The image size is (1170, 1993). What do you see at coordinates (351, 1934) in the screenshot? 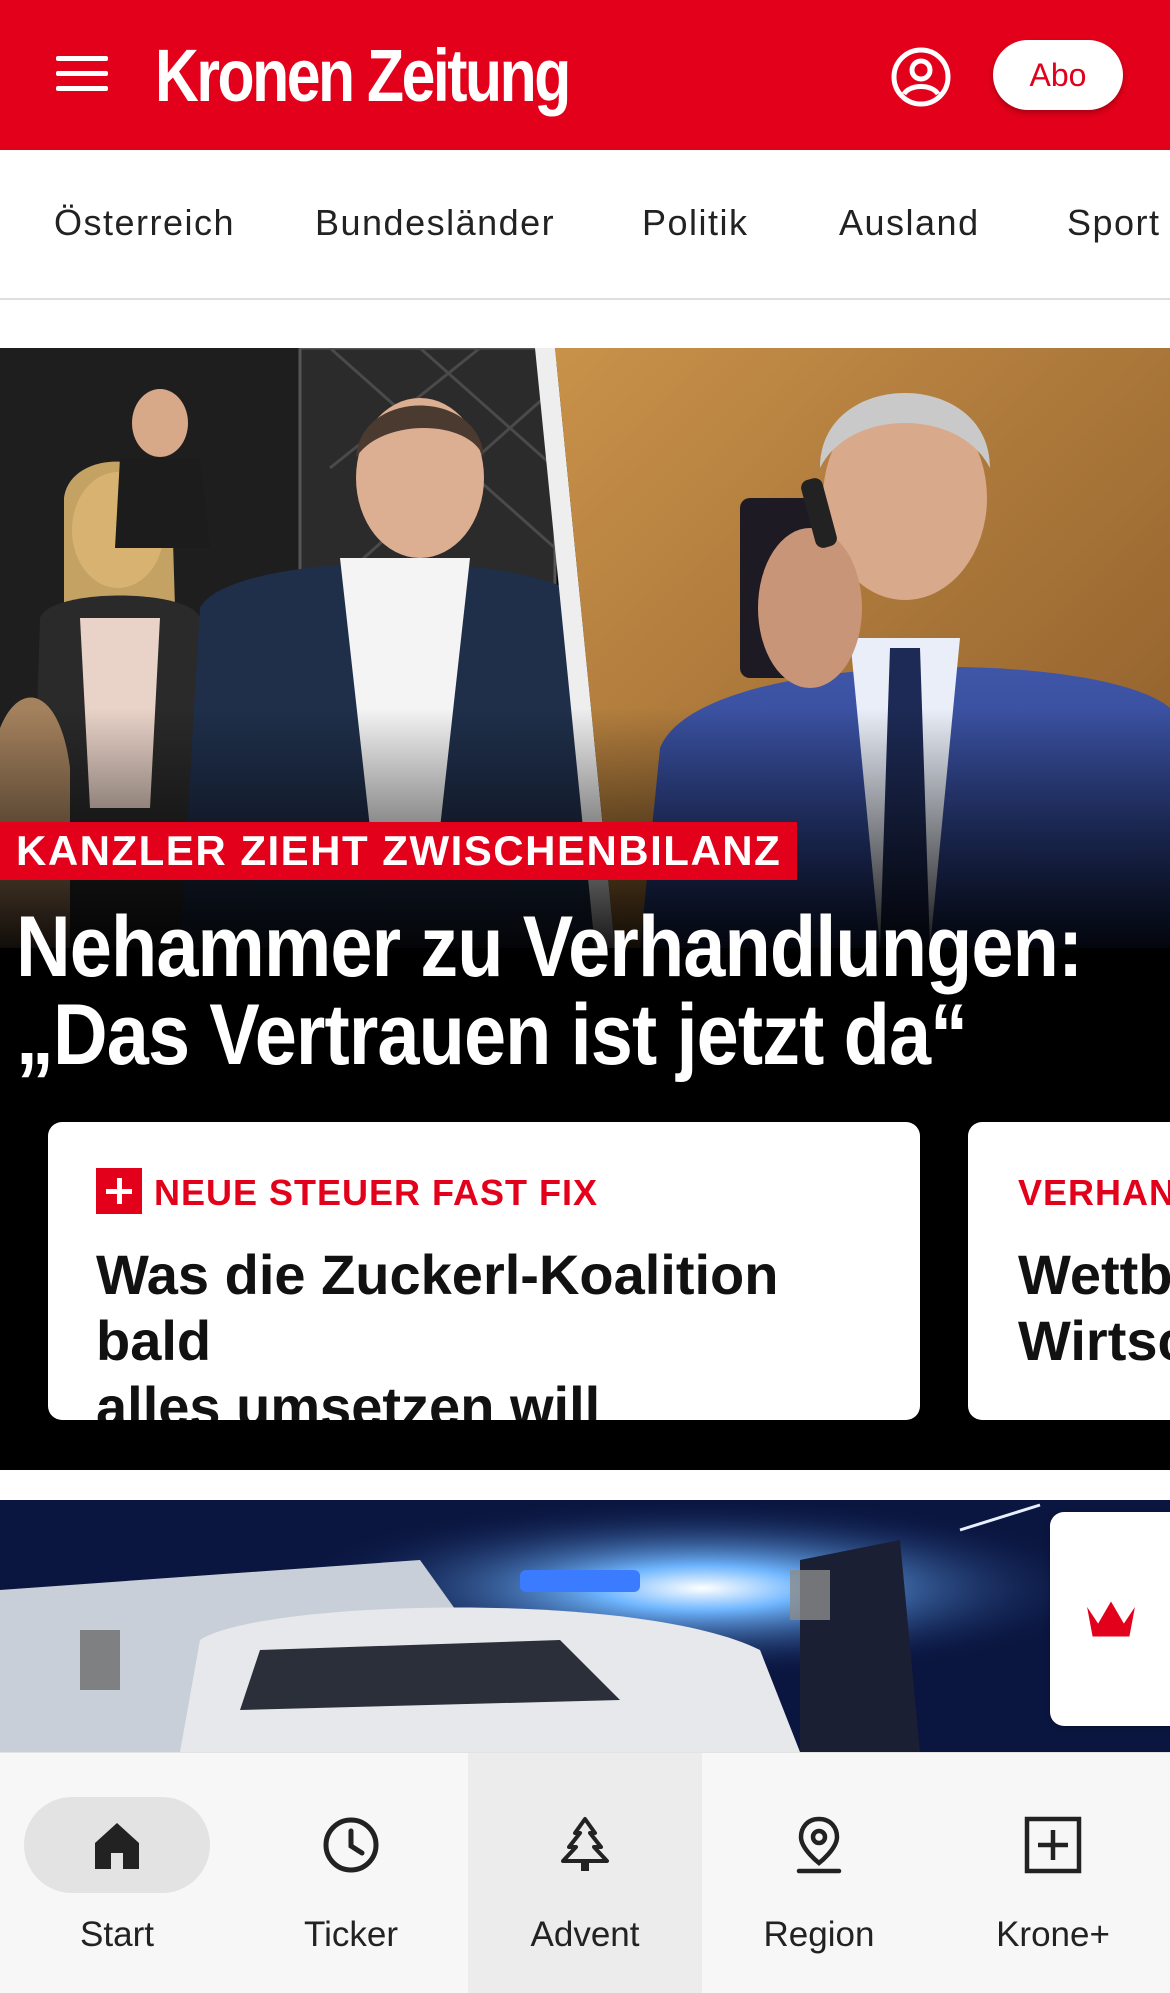
I see `tab-label: Ticker` at bounding box center [351, 1934].